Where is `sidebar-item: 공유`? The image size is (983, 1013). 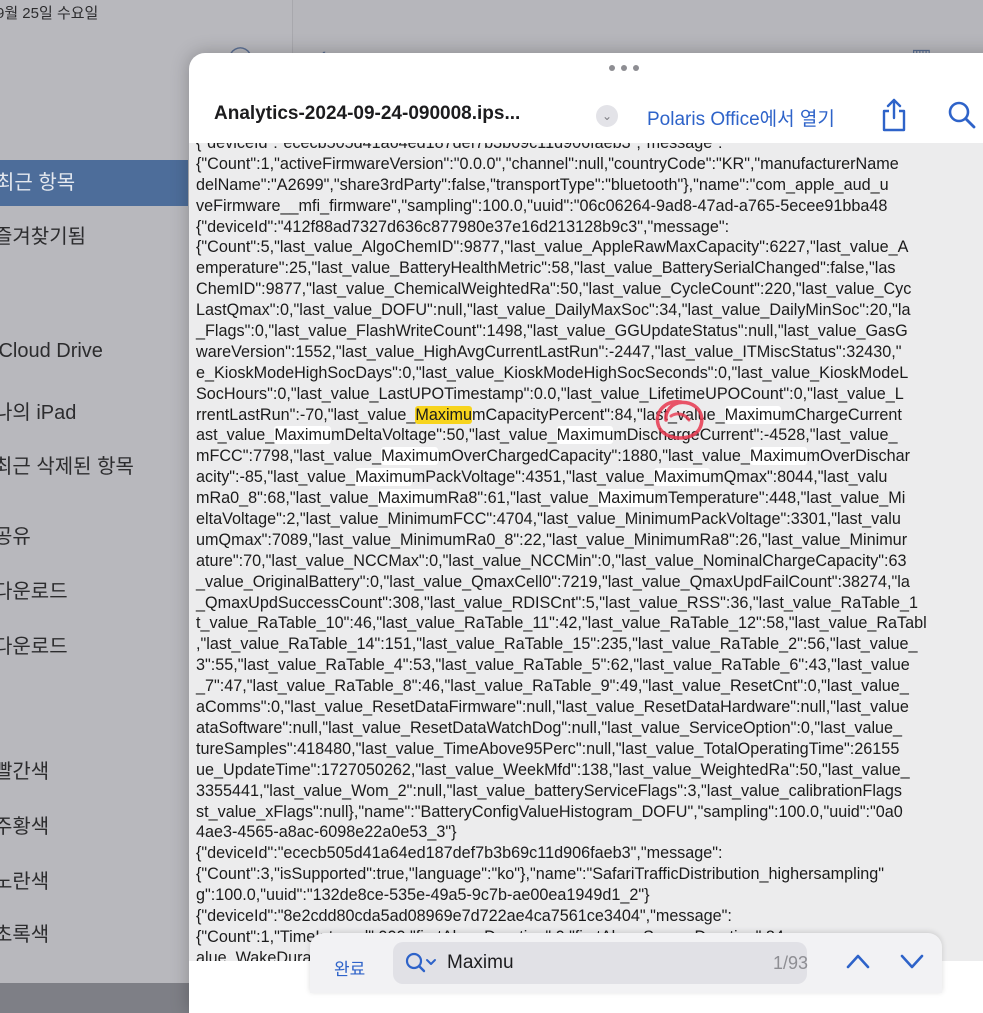 sidebar-item: 공유 is located at coordinates (15, 534).